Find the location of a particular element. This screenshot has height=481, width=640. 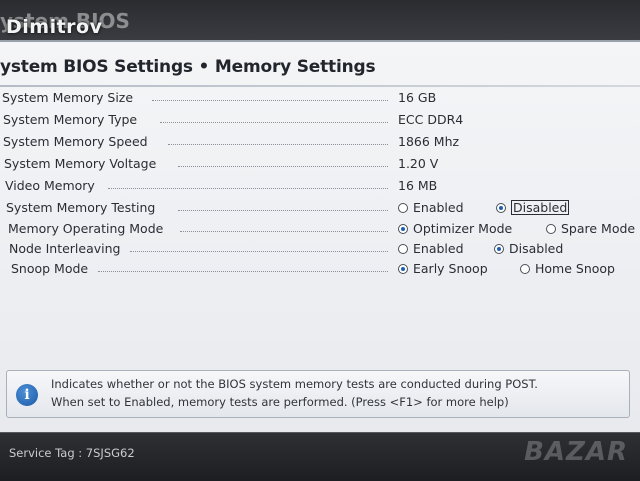

title-divider is located at coordinates (320, 86).